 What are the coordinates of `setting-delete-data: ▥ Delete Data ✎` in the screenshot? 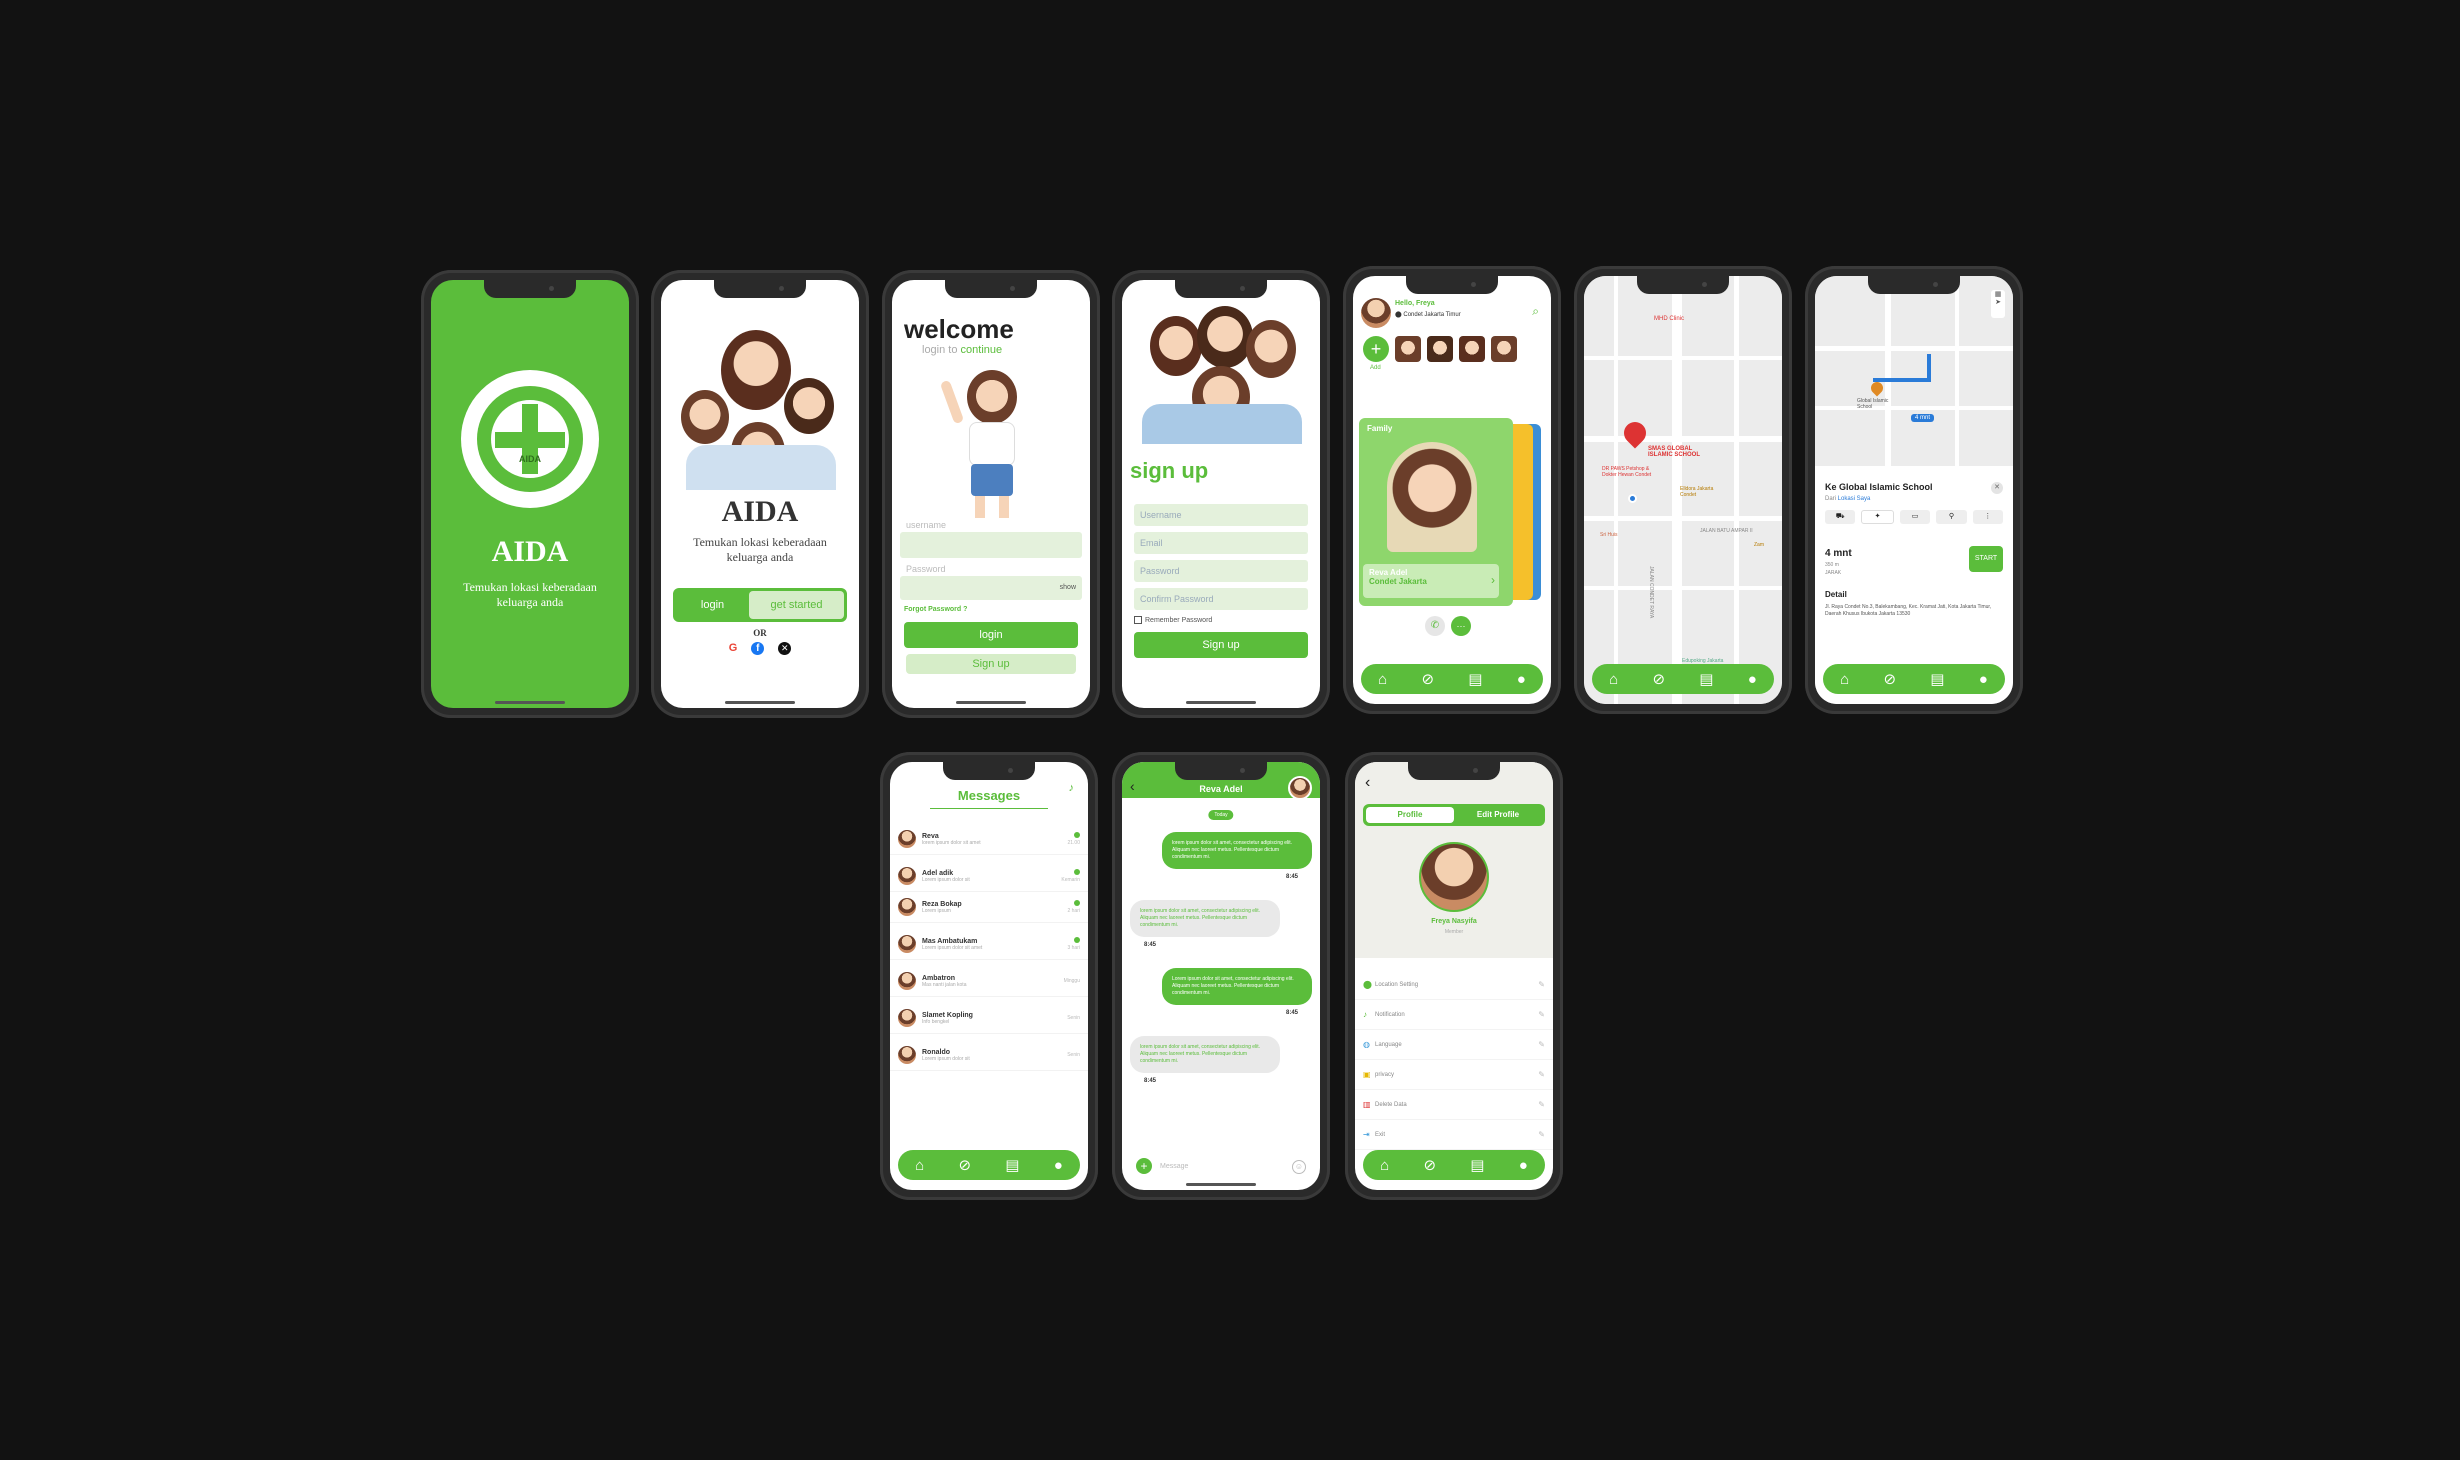 It's located at (1454, 1105).